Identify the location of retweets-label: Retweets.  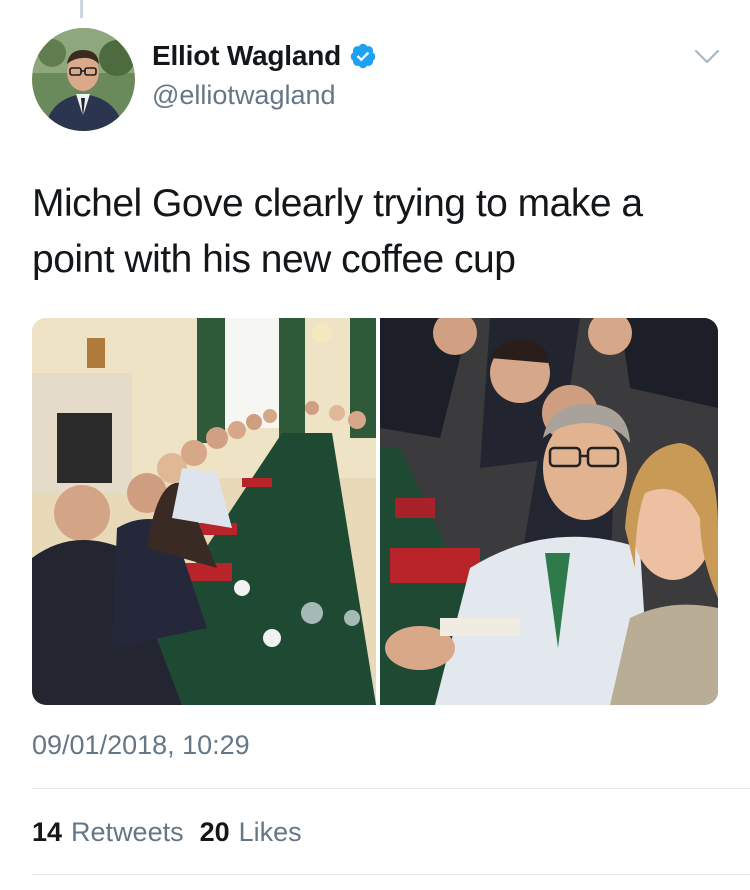
(127, 832).